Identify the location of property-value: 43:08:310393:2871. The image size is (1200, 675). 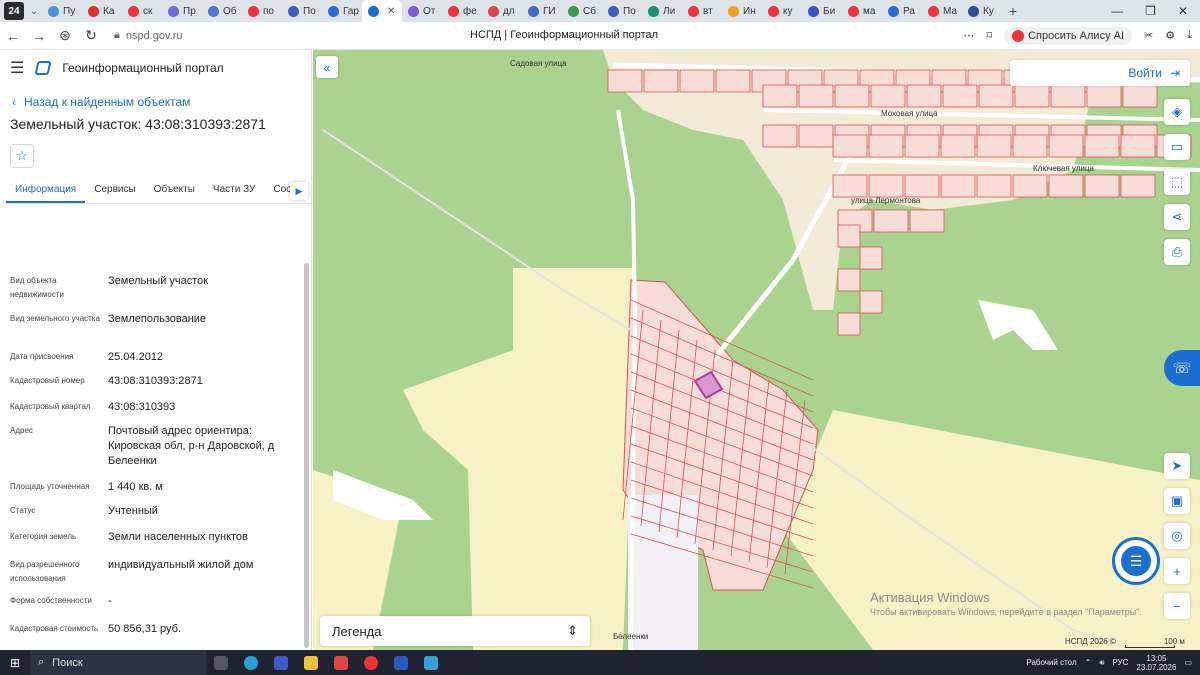
(200, 381).